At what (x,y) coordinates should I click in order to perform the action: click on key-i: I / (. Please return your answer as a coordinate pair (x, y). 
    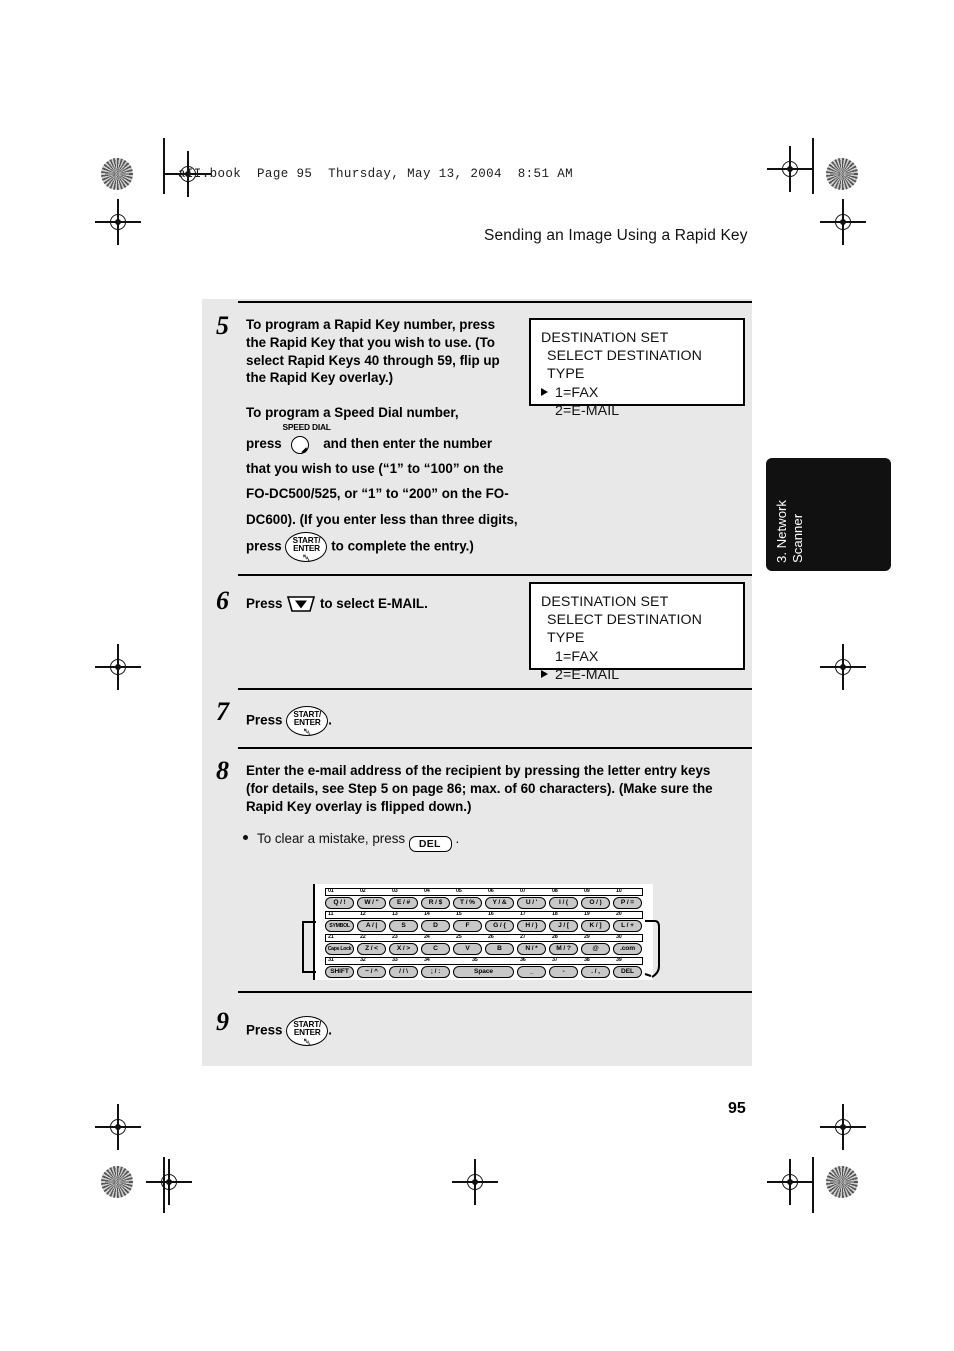
    Looking at the image, I should click on (563, 903).